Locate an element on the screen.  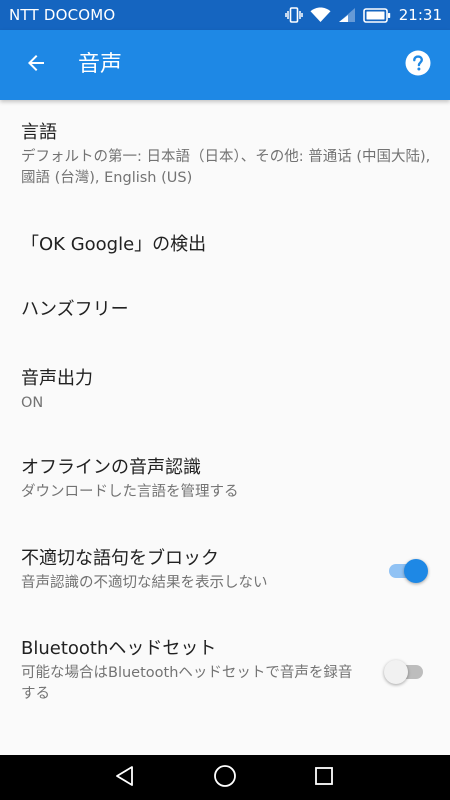
setting-title: ハンズフリー is located at coordinates (75, 309).